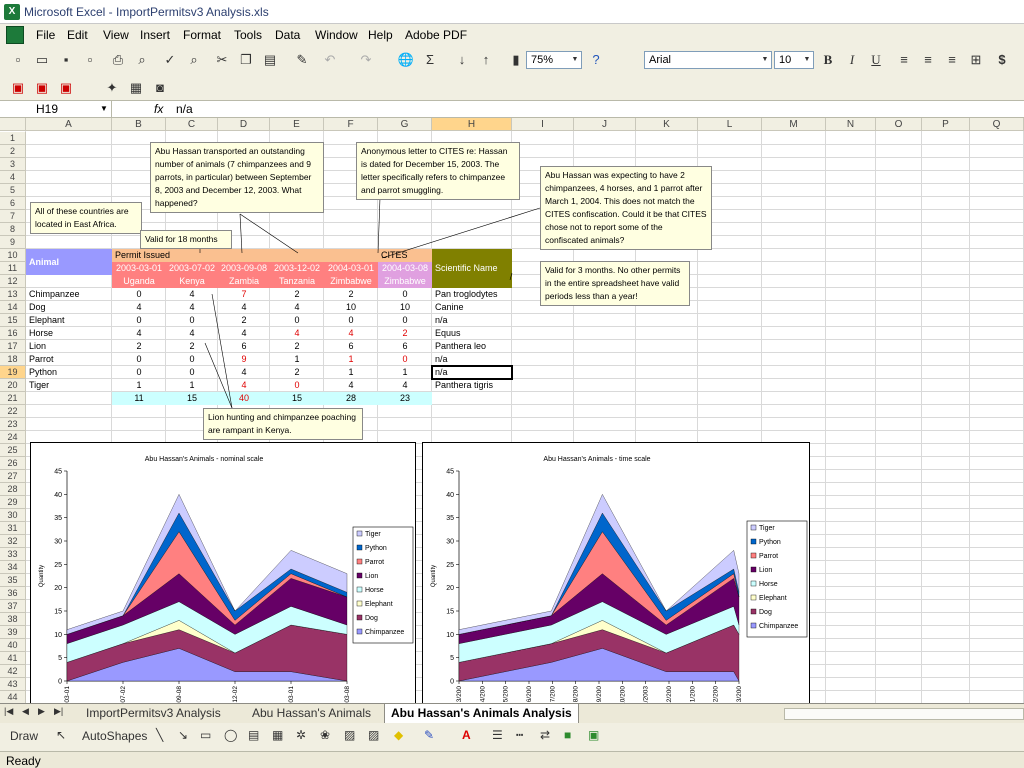  I want to click on row-header-20: 20, so click(13, 385).